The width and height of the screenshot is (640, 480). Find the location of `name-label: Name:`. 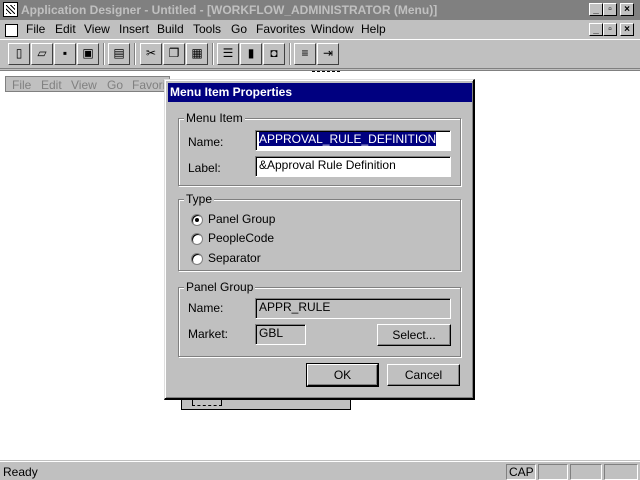

name-label: Name: is located at coordinates (206, 142).